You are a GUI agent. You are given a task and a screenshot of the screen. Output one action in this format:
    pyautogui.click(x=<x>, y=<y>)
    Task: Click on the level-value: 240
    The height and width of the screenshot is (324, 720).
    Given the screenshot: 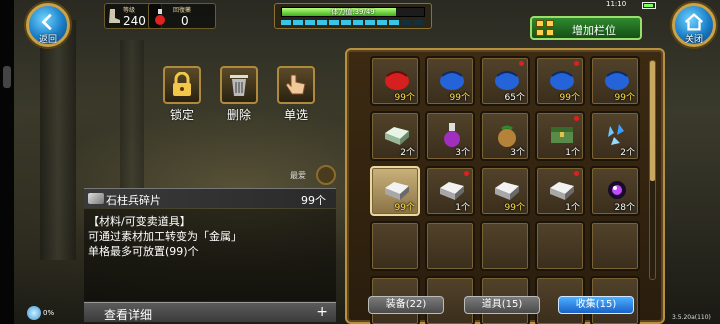 What is the action you would take?
    pyautogui.click(x=134, y=21)
    